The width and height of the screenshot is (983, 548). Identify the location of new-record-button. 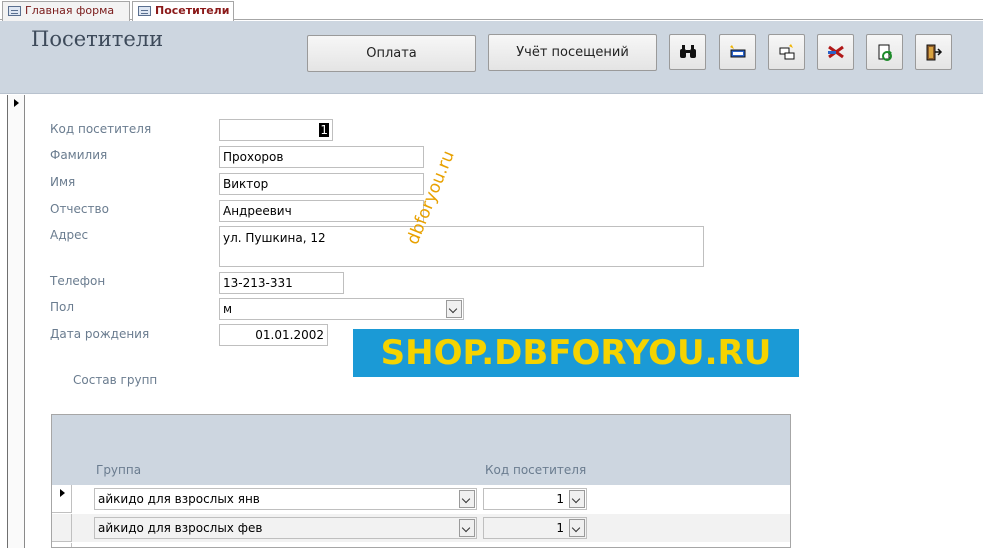
(737, 52).